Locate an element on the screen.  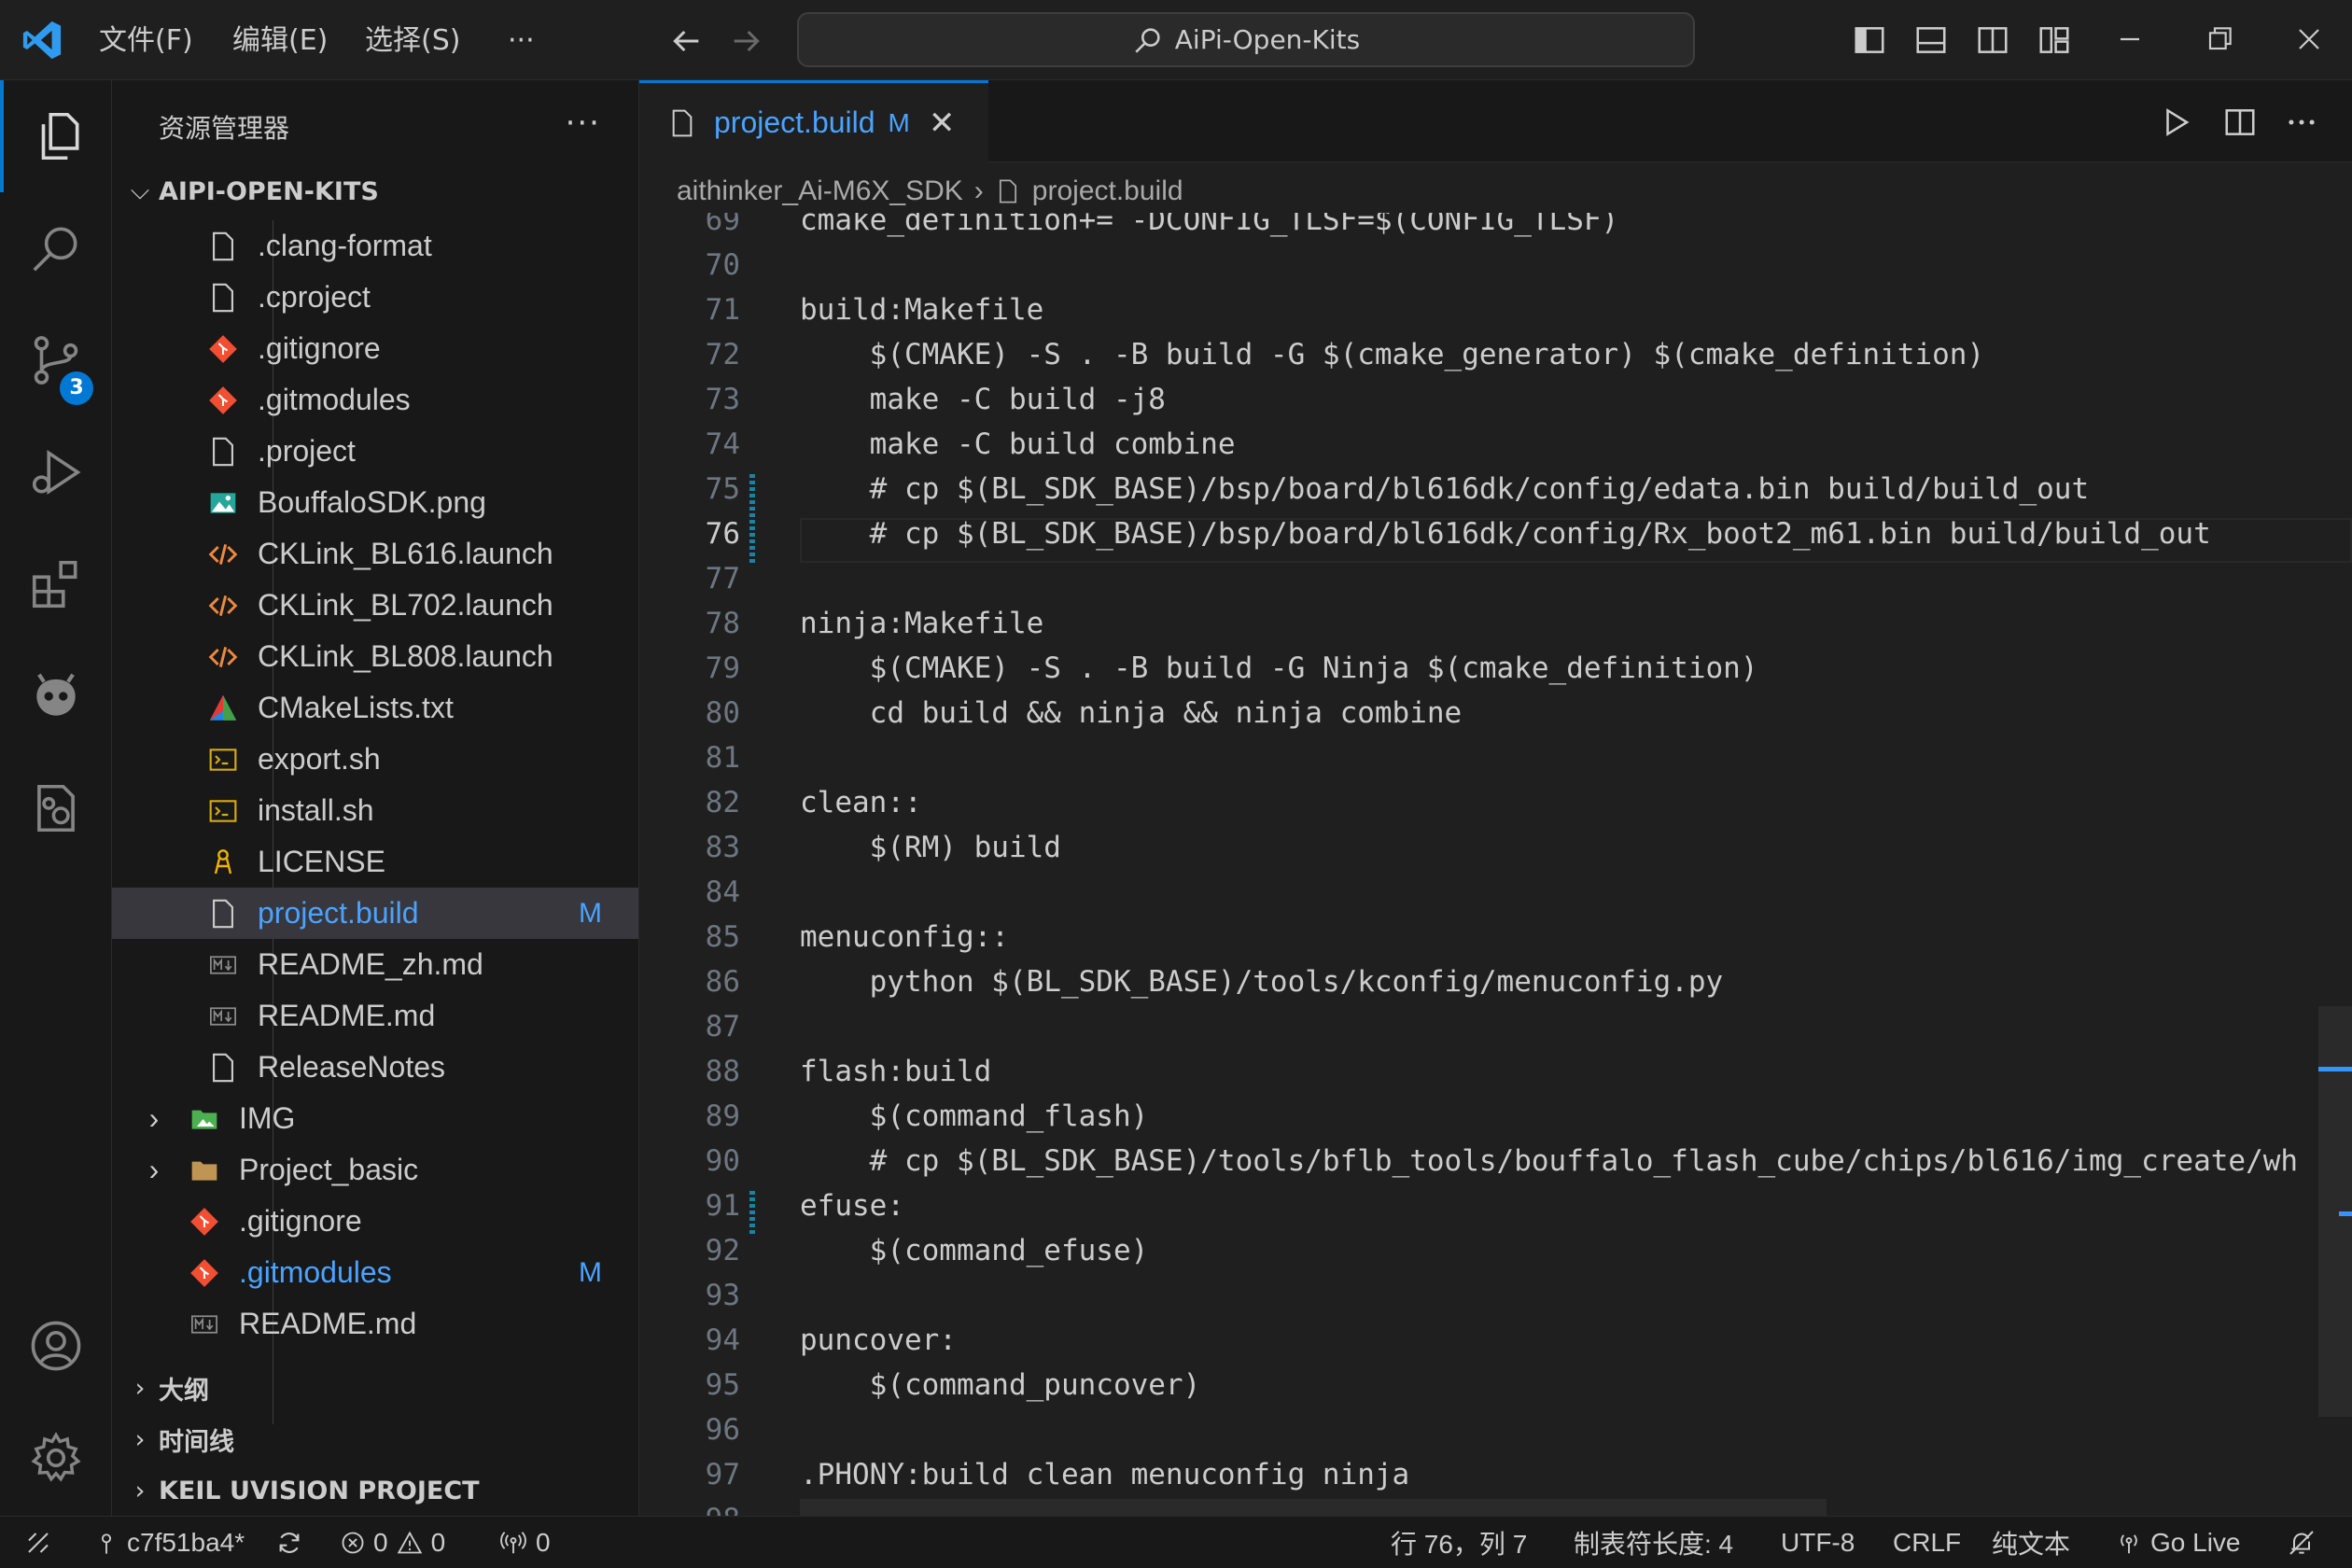
file-item: CKLink_BL702.launch is located at coordinates (375, 605).